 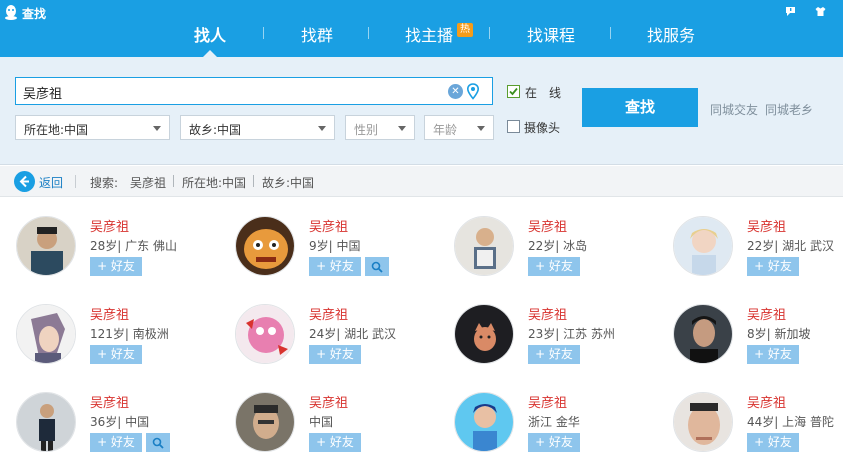 I want to click on criteria-location: 所在地:中国, so click(x=214, y=183).